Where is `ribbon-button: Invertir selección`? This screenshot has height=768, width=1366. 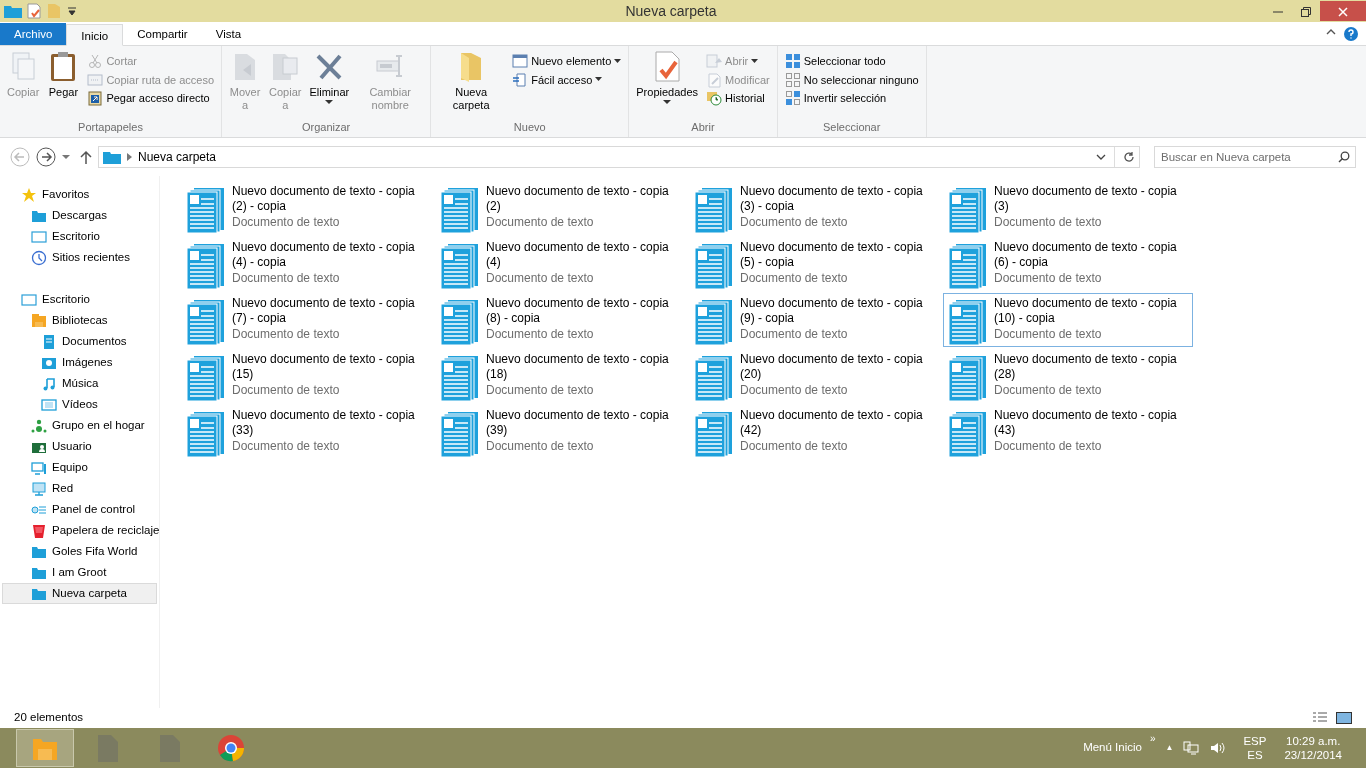 ribbon-button: Invertir selección is located at coordinates (851, 98).